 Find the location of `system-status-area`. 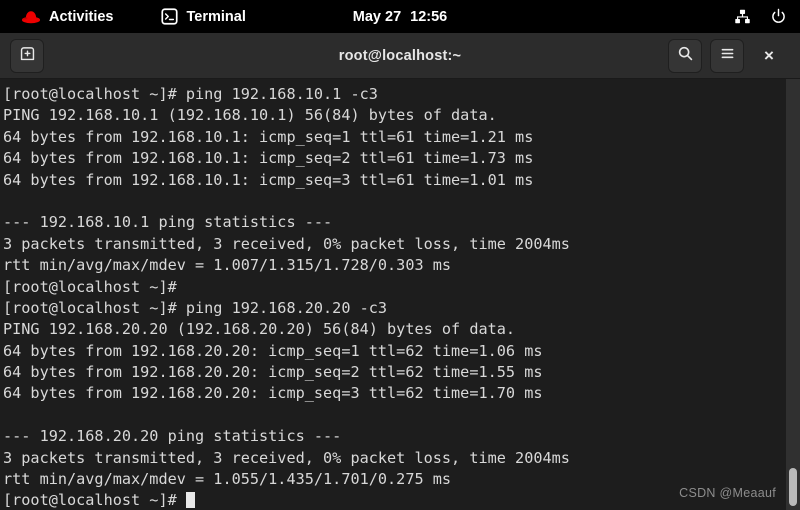

system-status-area is located at coordinates (760, 16).